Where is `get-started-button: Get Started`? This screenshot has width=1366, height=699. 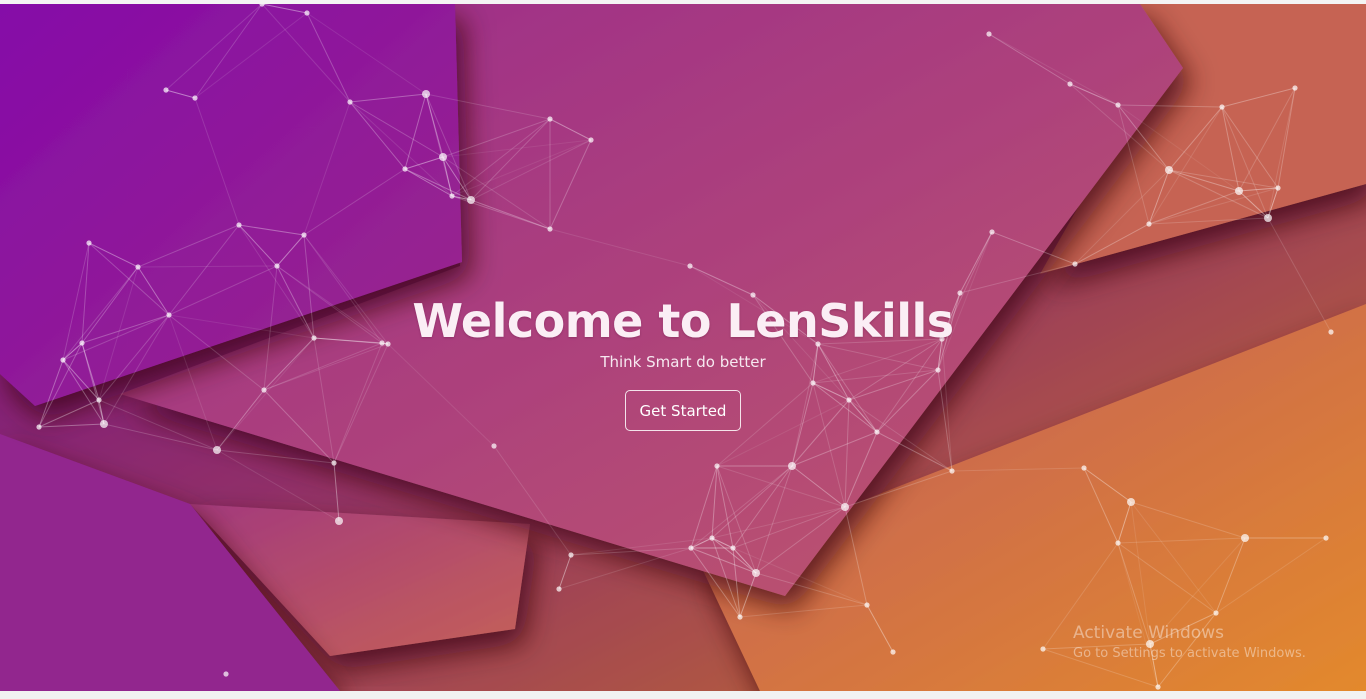 get-started-button: Get Started is located at coordinates (683, 410).